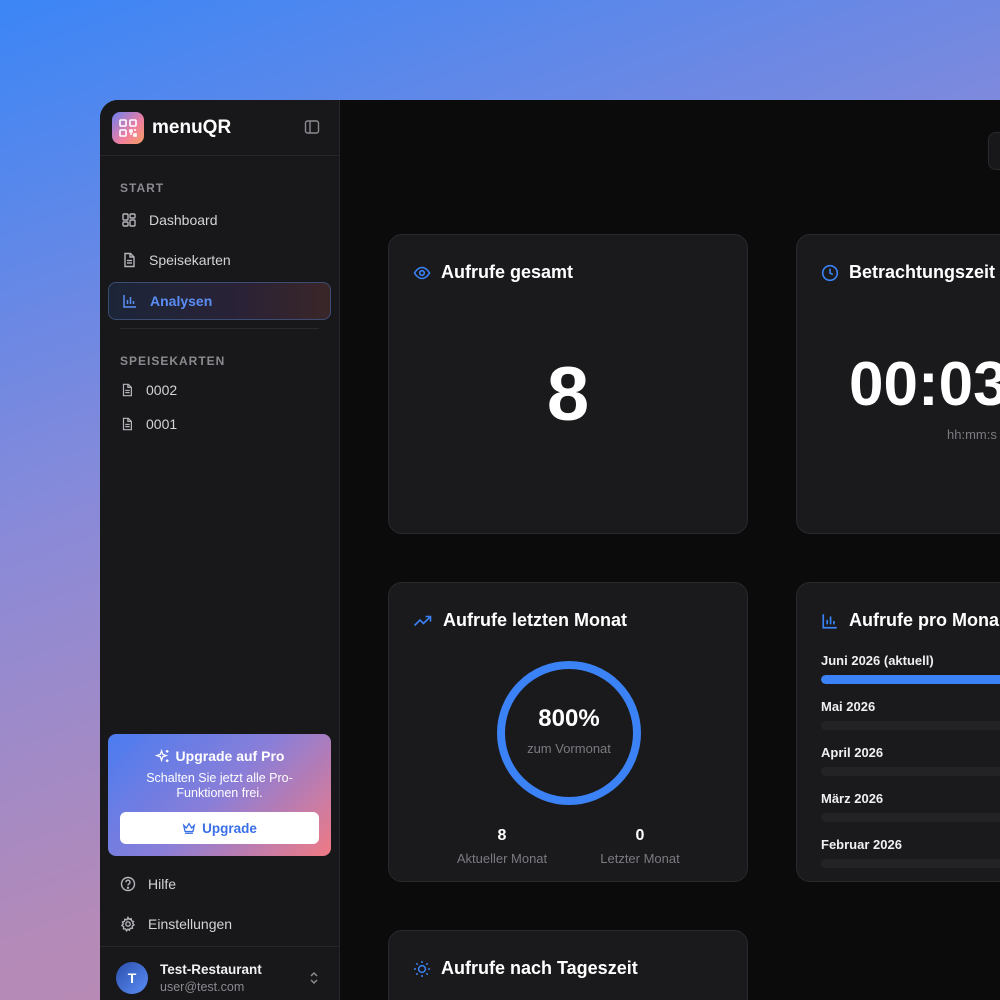  I want to click on stat-current-month: 8 Aktueller Monat, so click(502, 846).